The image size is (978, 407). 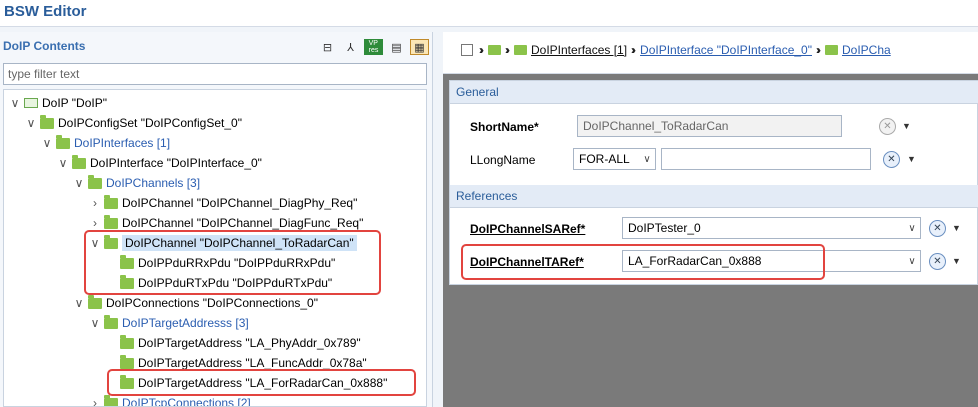 I want to click on document-icon: ▤, so click(x=396, y=47).